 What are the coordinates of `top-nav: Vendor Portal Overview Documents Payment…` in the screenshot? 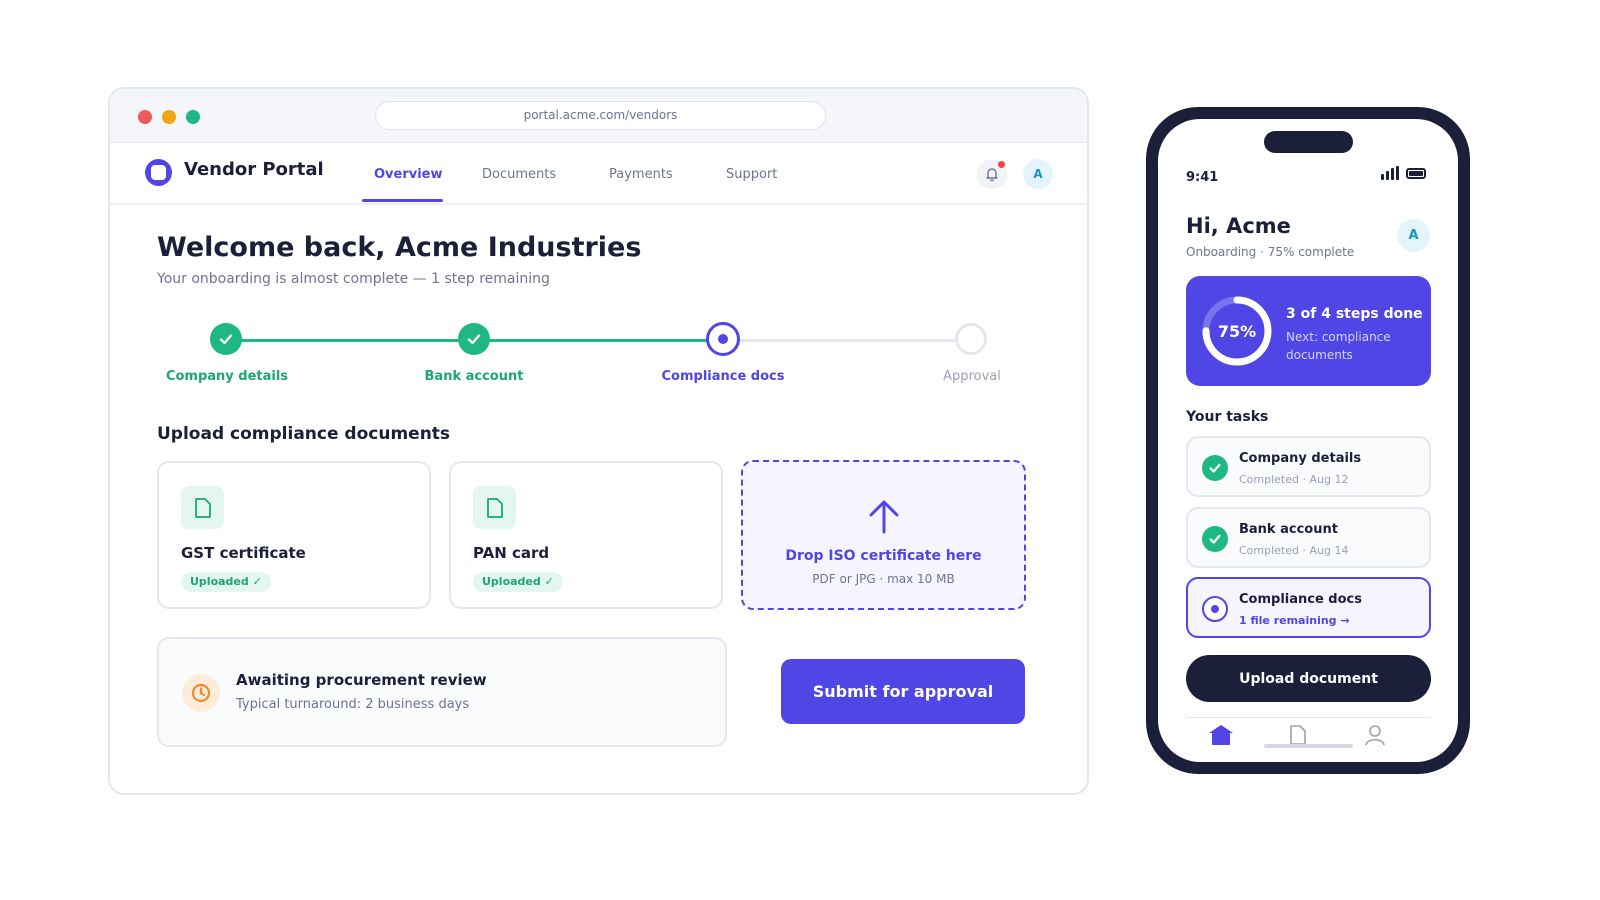 It's located at (598, 174).